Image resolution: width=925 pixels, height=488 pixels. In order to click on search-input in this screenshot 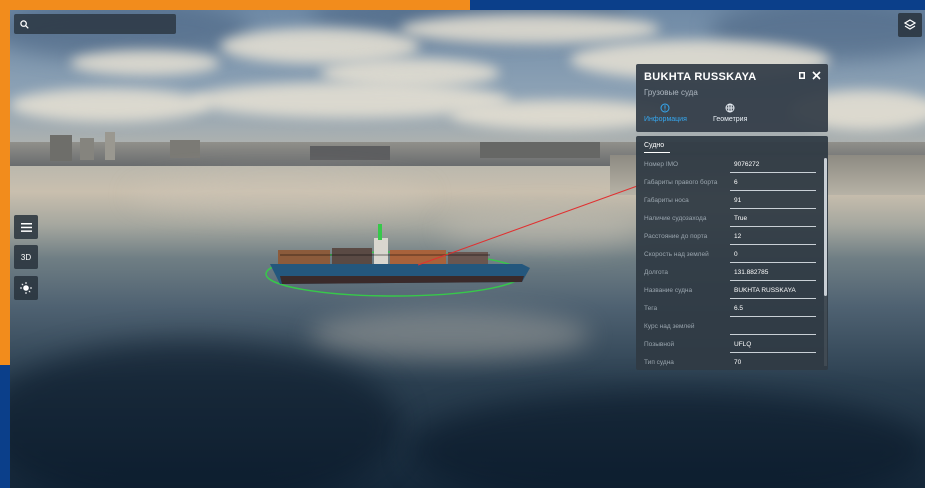, I will do `click(95, 24)`.